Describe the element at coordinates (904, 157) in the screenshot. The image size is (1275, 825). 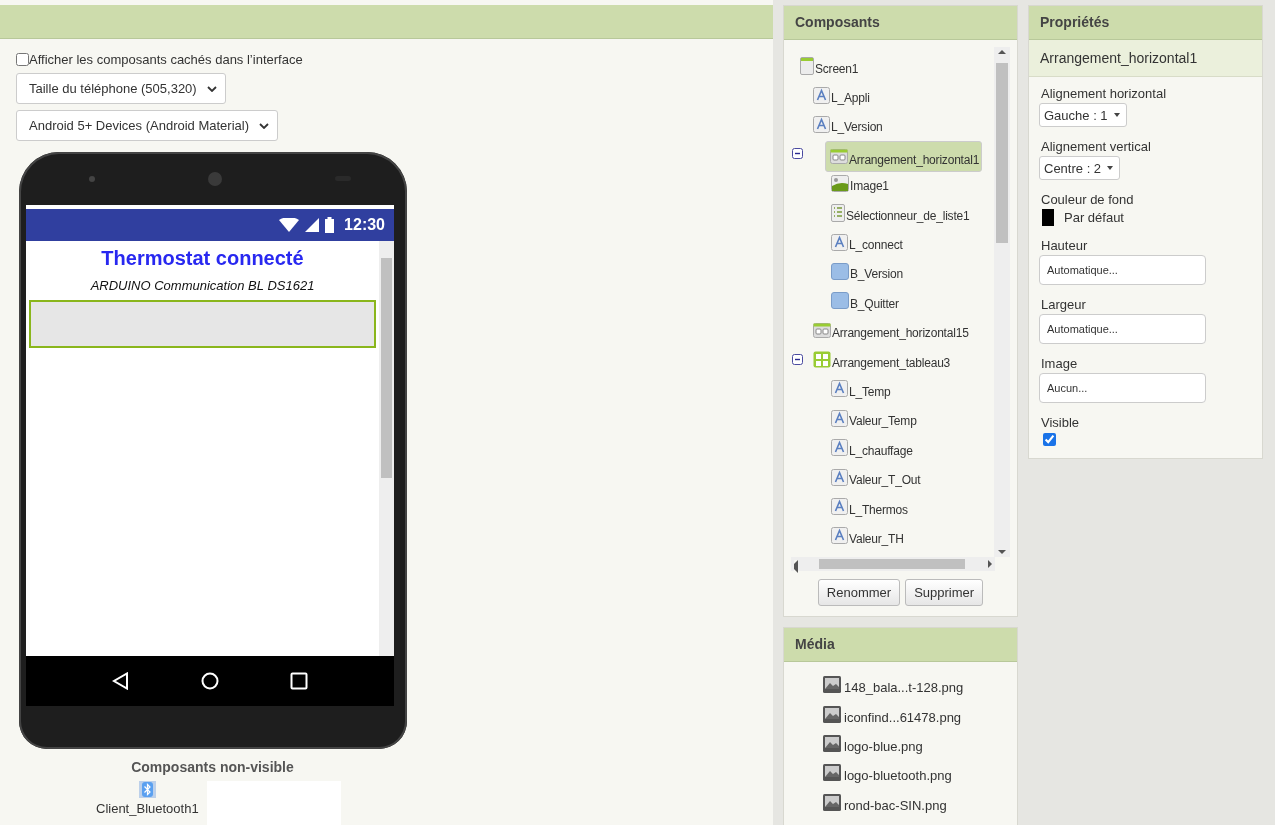
I see `tree-item: Arrangement_horizontal1` at that location.